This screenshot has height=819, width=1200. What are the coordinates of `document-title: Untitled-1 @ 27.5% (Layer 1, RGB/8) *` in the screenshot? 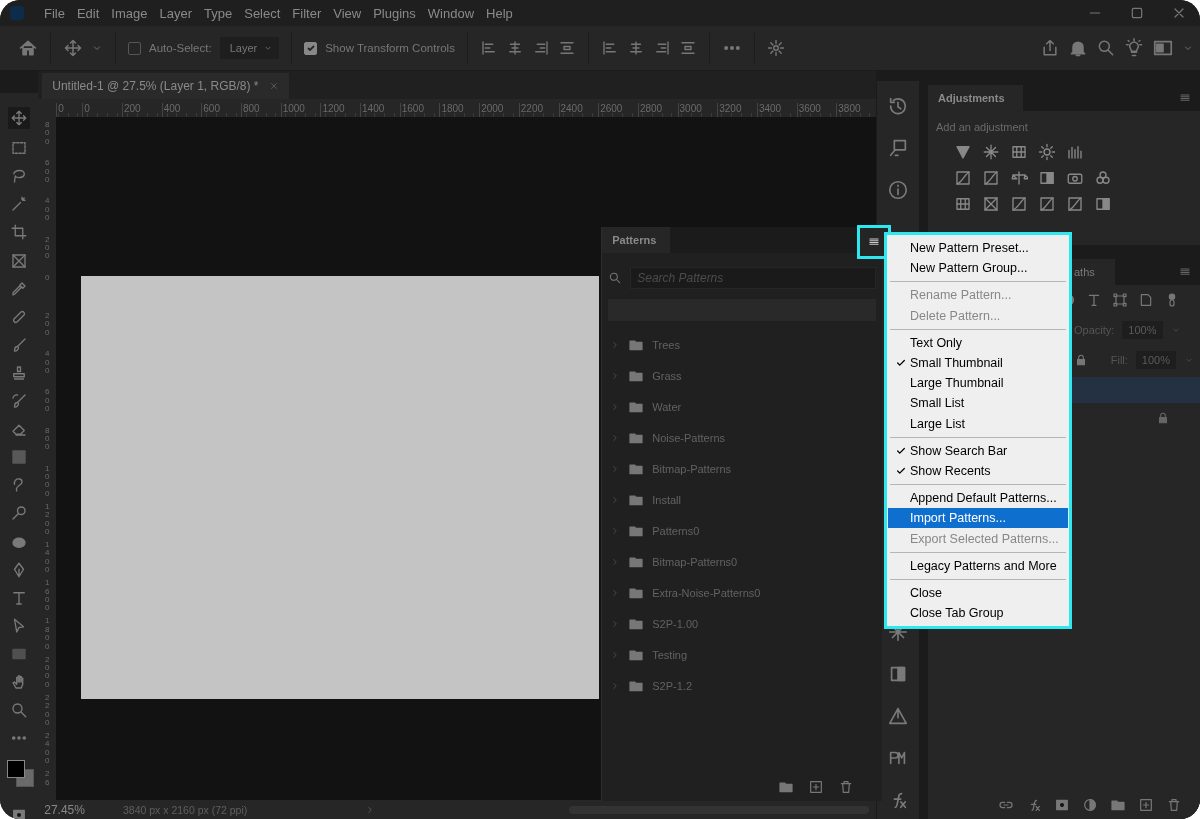 It's located at (155, 86).